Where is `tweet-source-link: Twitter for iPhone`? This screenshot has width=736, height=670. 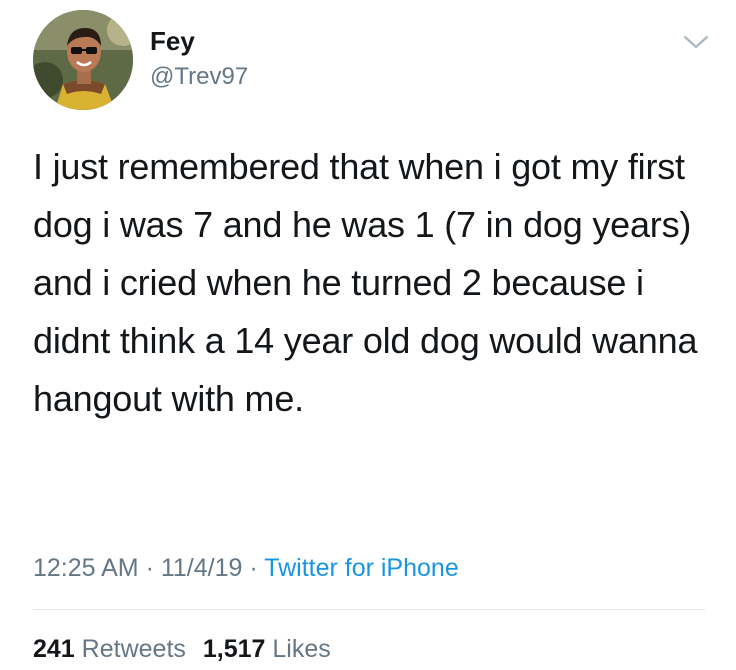
tweet-source-link: Twitter for iPhone is located at coordinates (361, 568).